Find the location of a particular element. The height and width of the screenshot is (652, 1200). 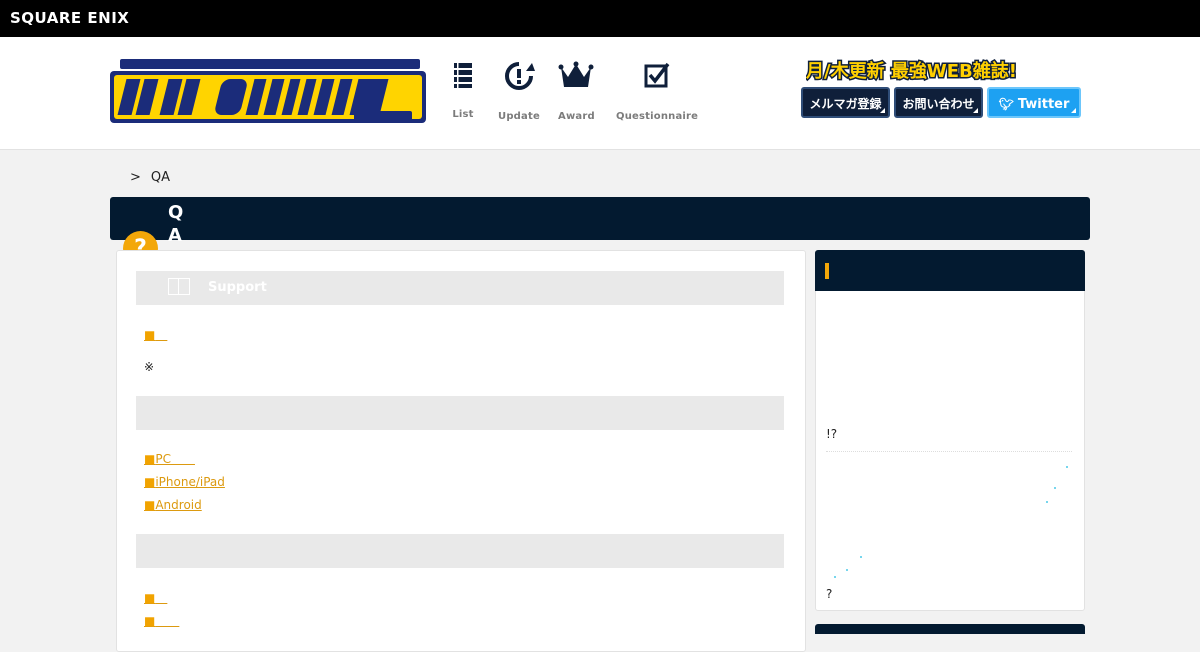

tagline-text: 月/木更新 最強WEB雑誌! is located at coordinates (911, 71).